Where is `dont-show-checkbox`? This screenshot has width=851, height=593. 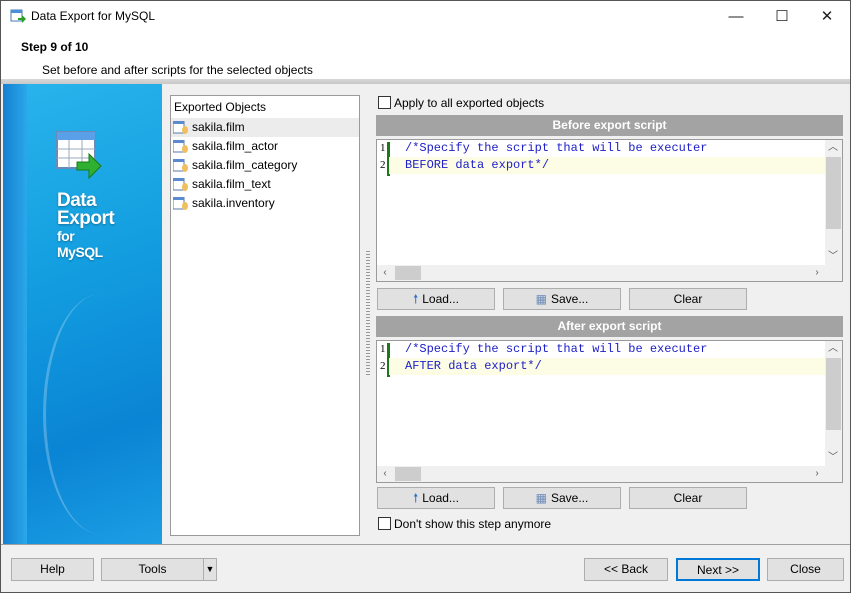
dont-show-checkbox is located at coordinates (384, 523).